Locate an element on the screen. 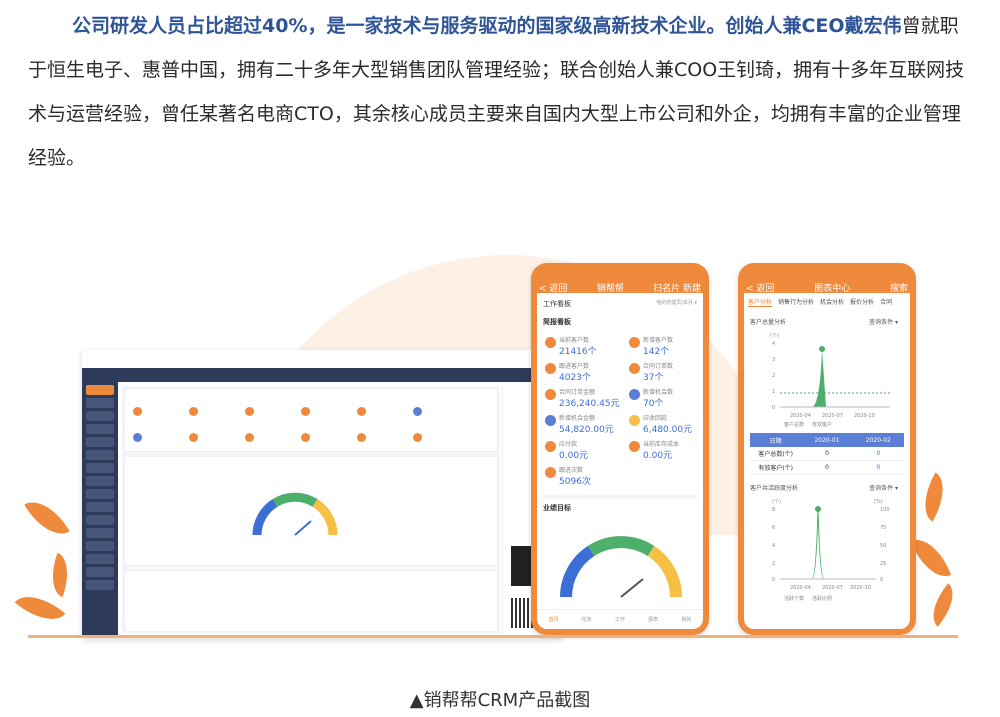 The height and width of the screenshot is (717, 1000). performance-gauge-icon is located at coordinates (621, 567).